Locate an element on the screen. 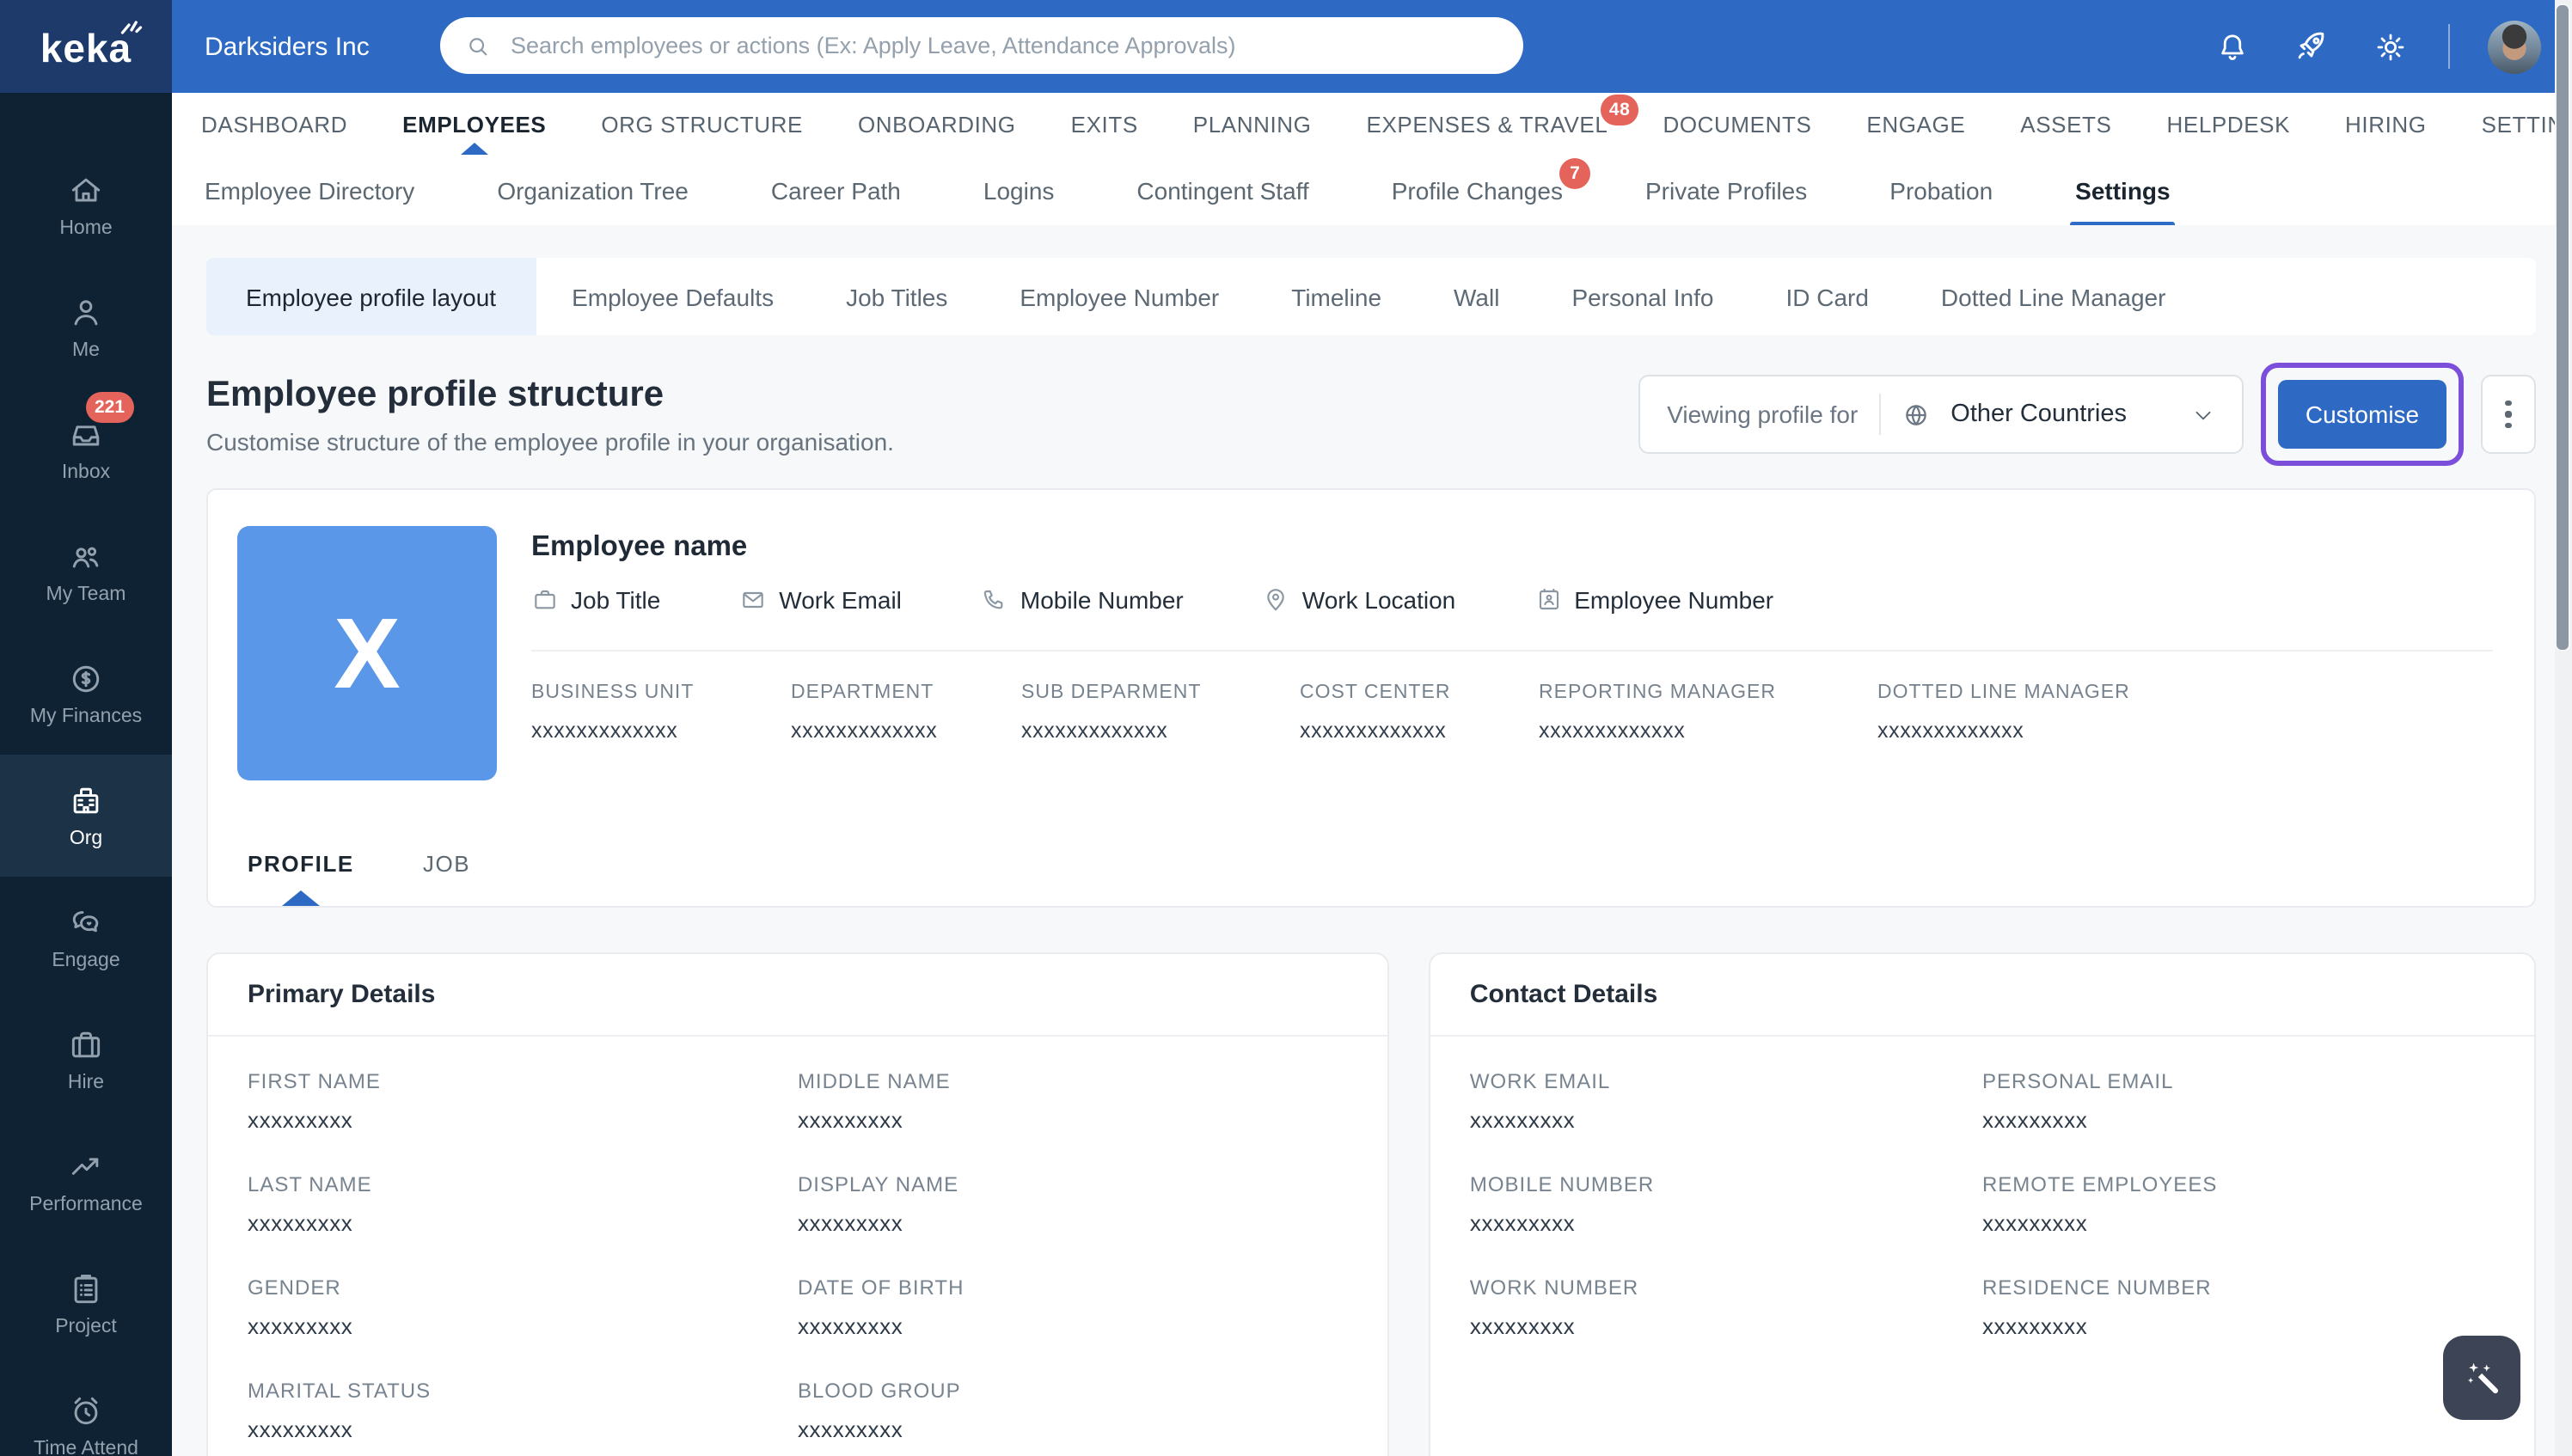  sidebar-item-time-attend: Time Attend is located at coordinates (86, 1411).